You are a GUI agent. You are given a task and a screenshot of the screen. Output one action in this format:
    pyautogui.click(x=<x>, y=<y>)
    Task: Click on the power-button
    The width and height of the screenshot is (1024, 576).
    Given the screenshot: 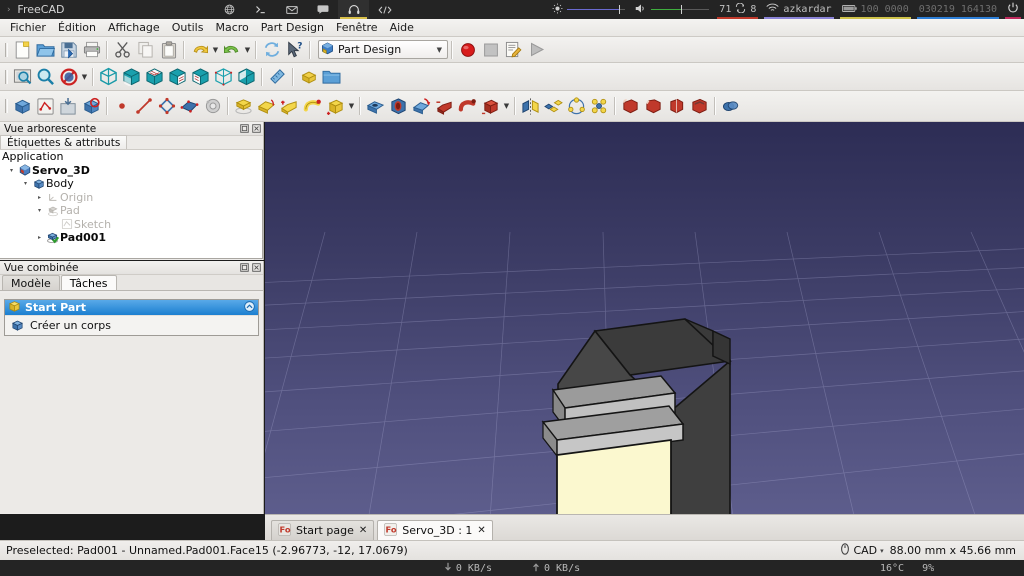 What is the action you would take?
    pyautogui.click(x=1013, y=9)
    